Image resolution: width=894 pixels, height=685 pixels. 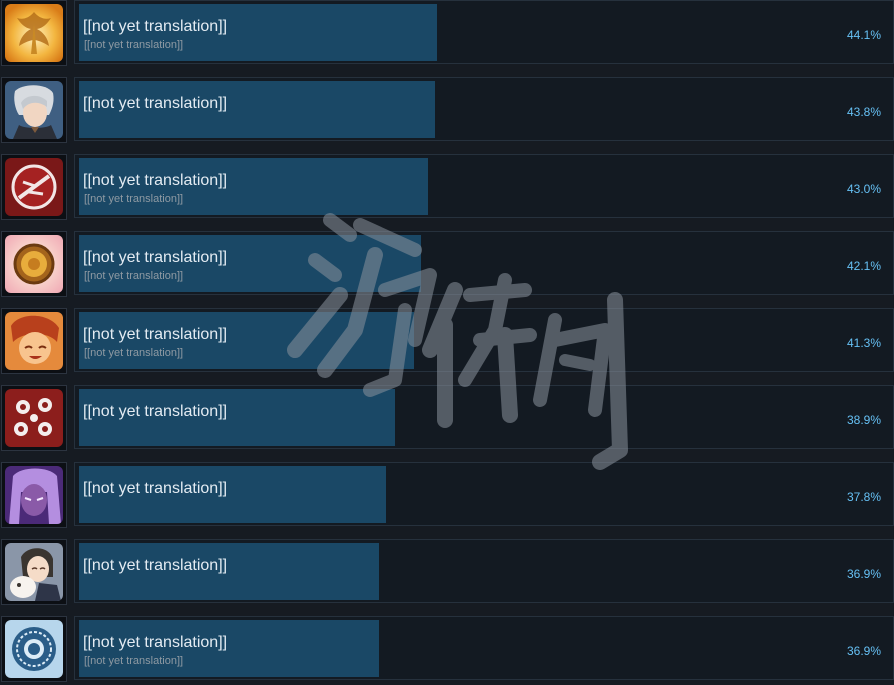 What do you see at coordinates (863, 420) in the screenshot?
I see `achievement-percent: 38.9%` at bounding box center [863, 420].